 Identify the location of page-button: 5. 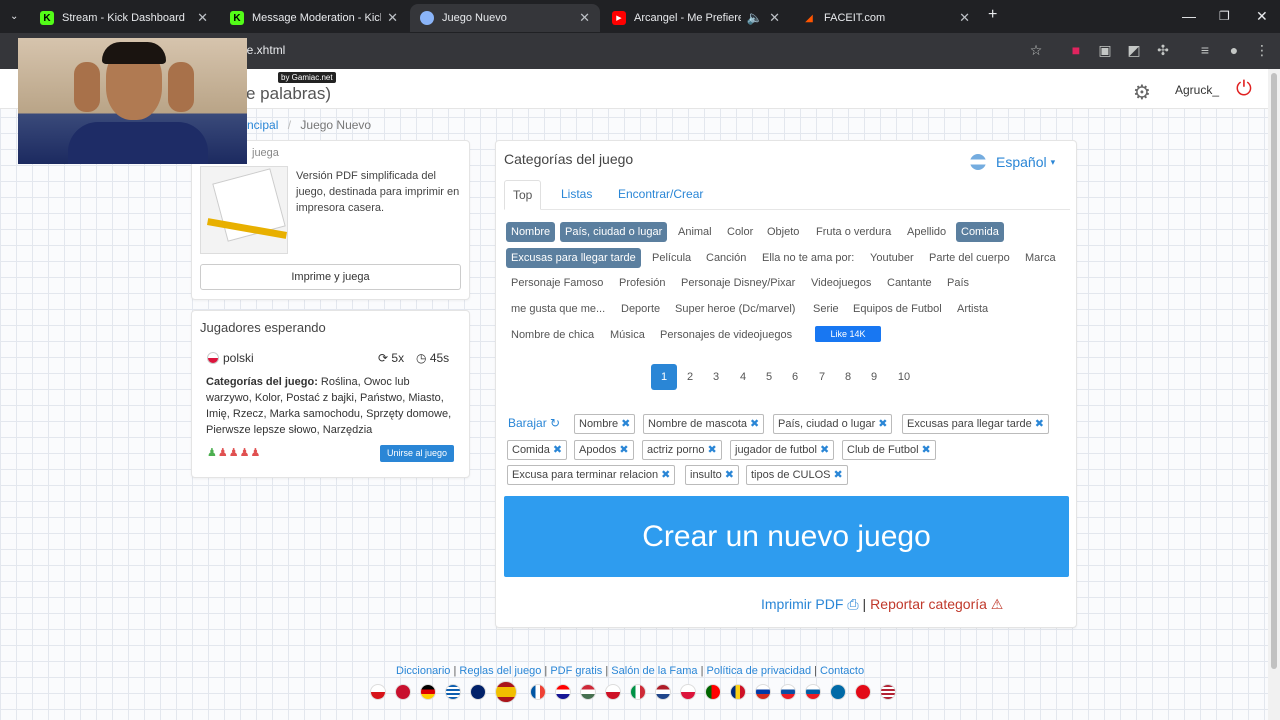
(769, 377).